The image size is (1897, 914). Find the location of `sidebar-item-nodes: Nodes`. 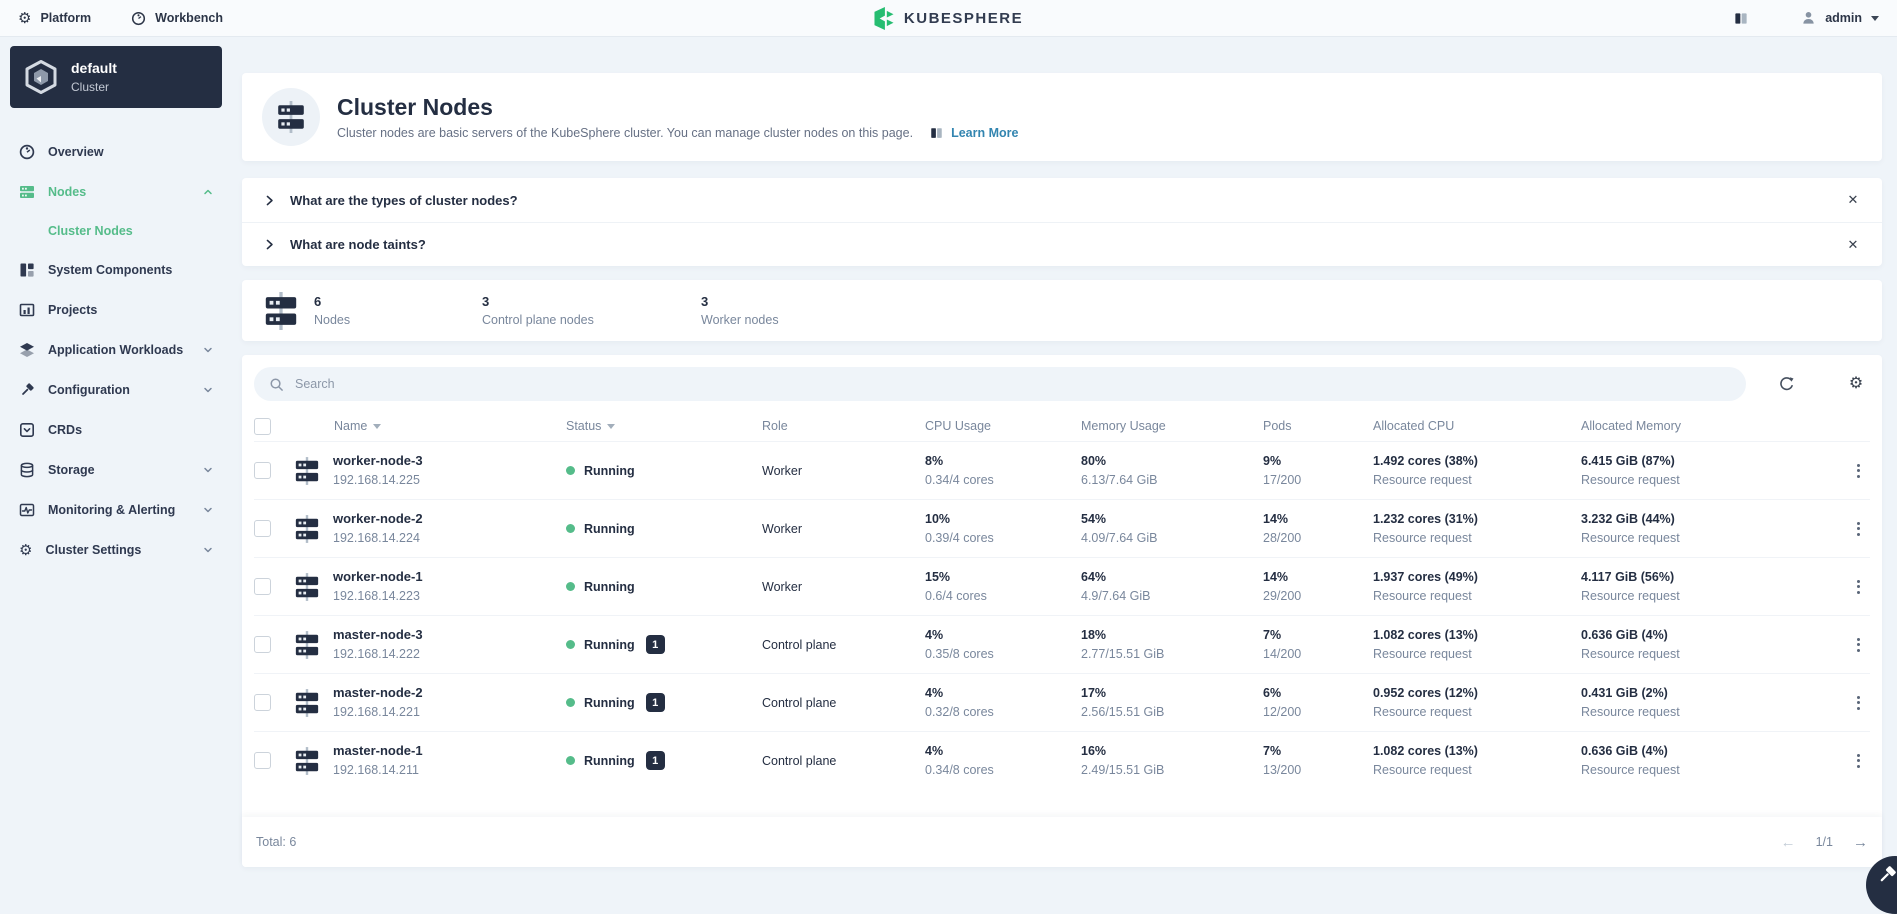

sidebar-item-nodes: Nodes is located at coordinates (120, 192).